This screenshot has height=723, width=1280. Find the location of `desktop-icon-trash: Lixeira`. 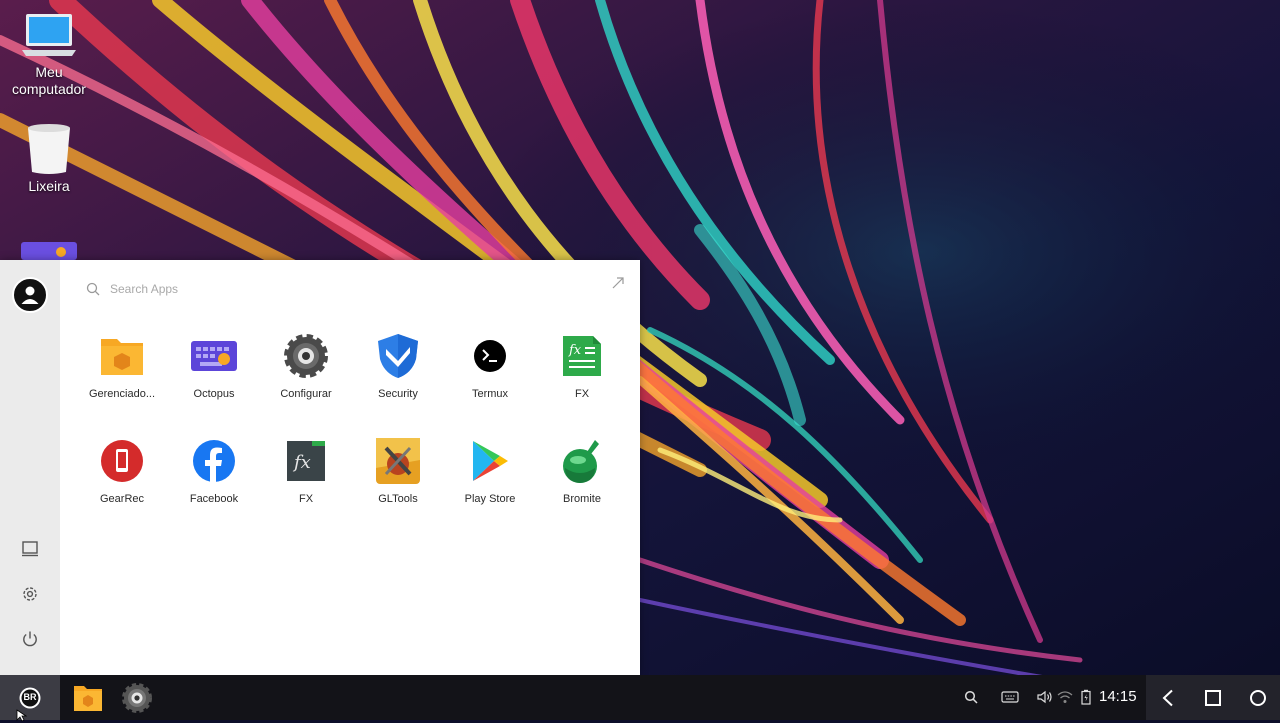

desktop-icon-trash: Lixeira is located at coordinates (49, 158).